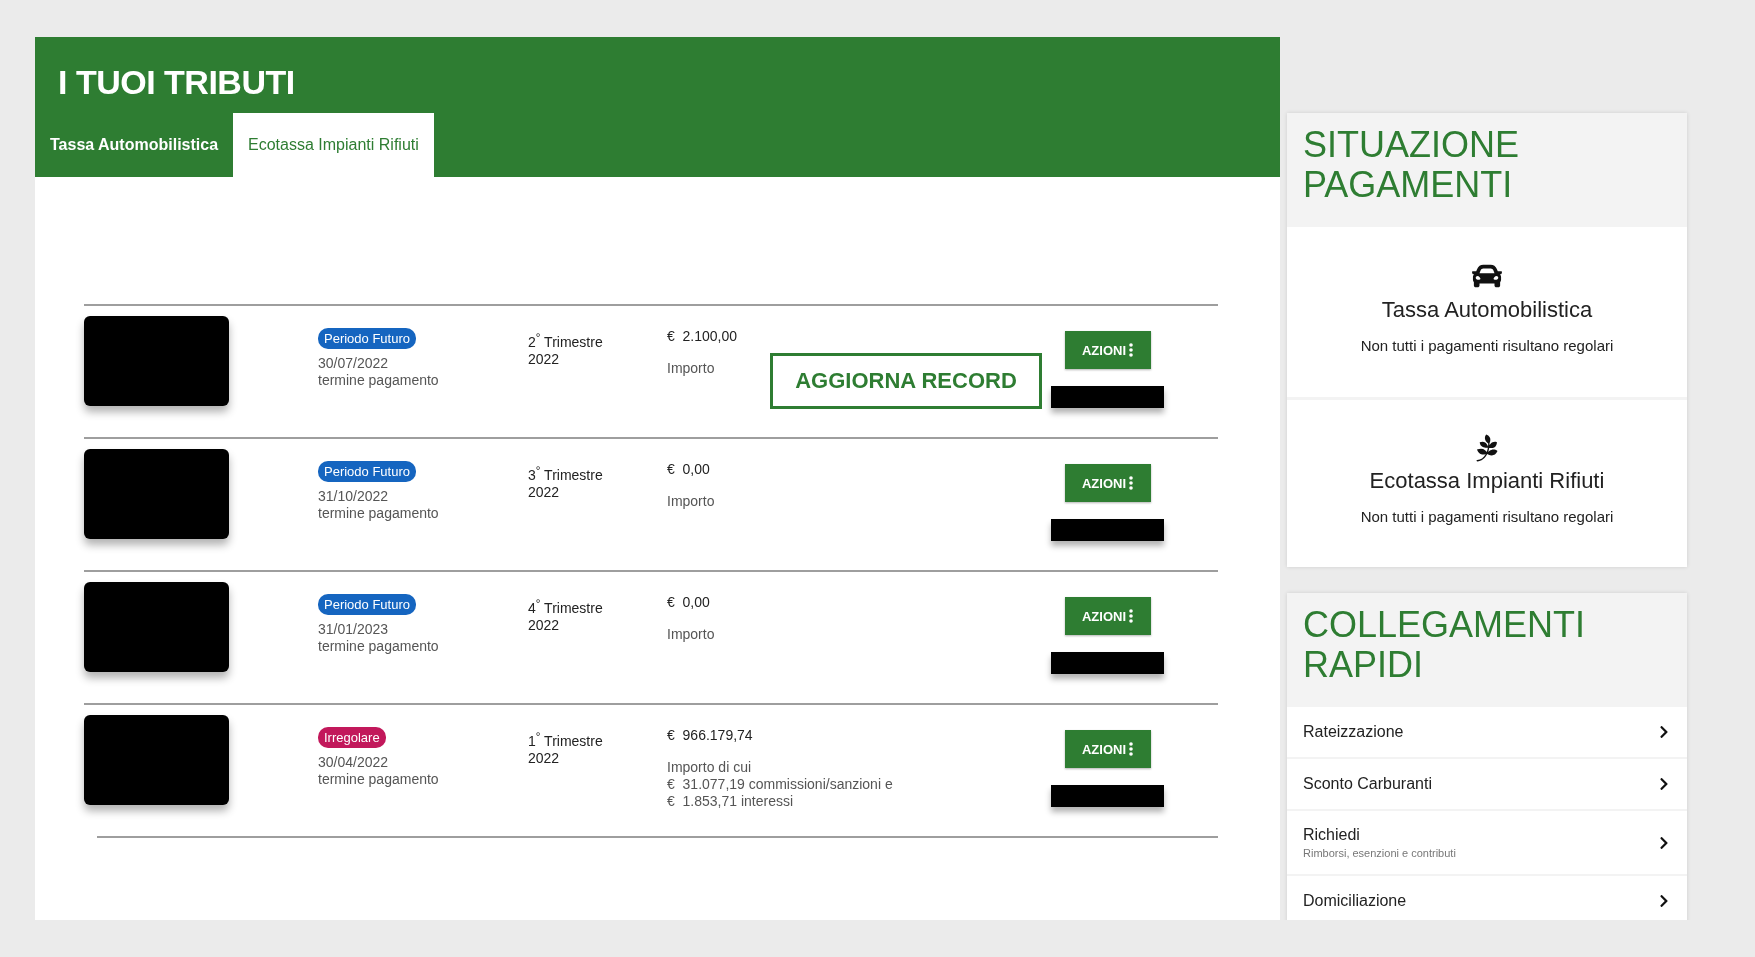  I want to click on due-date: 31/01/2023, so click(353, 629).